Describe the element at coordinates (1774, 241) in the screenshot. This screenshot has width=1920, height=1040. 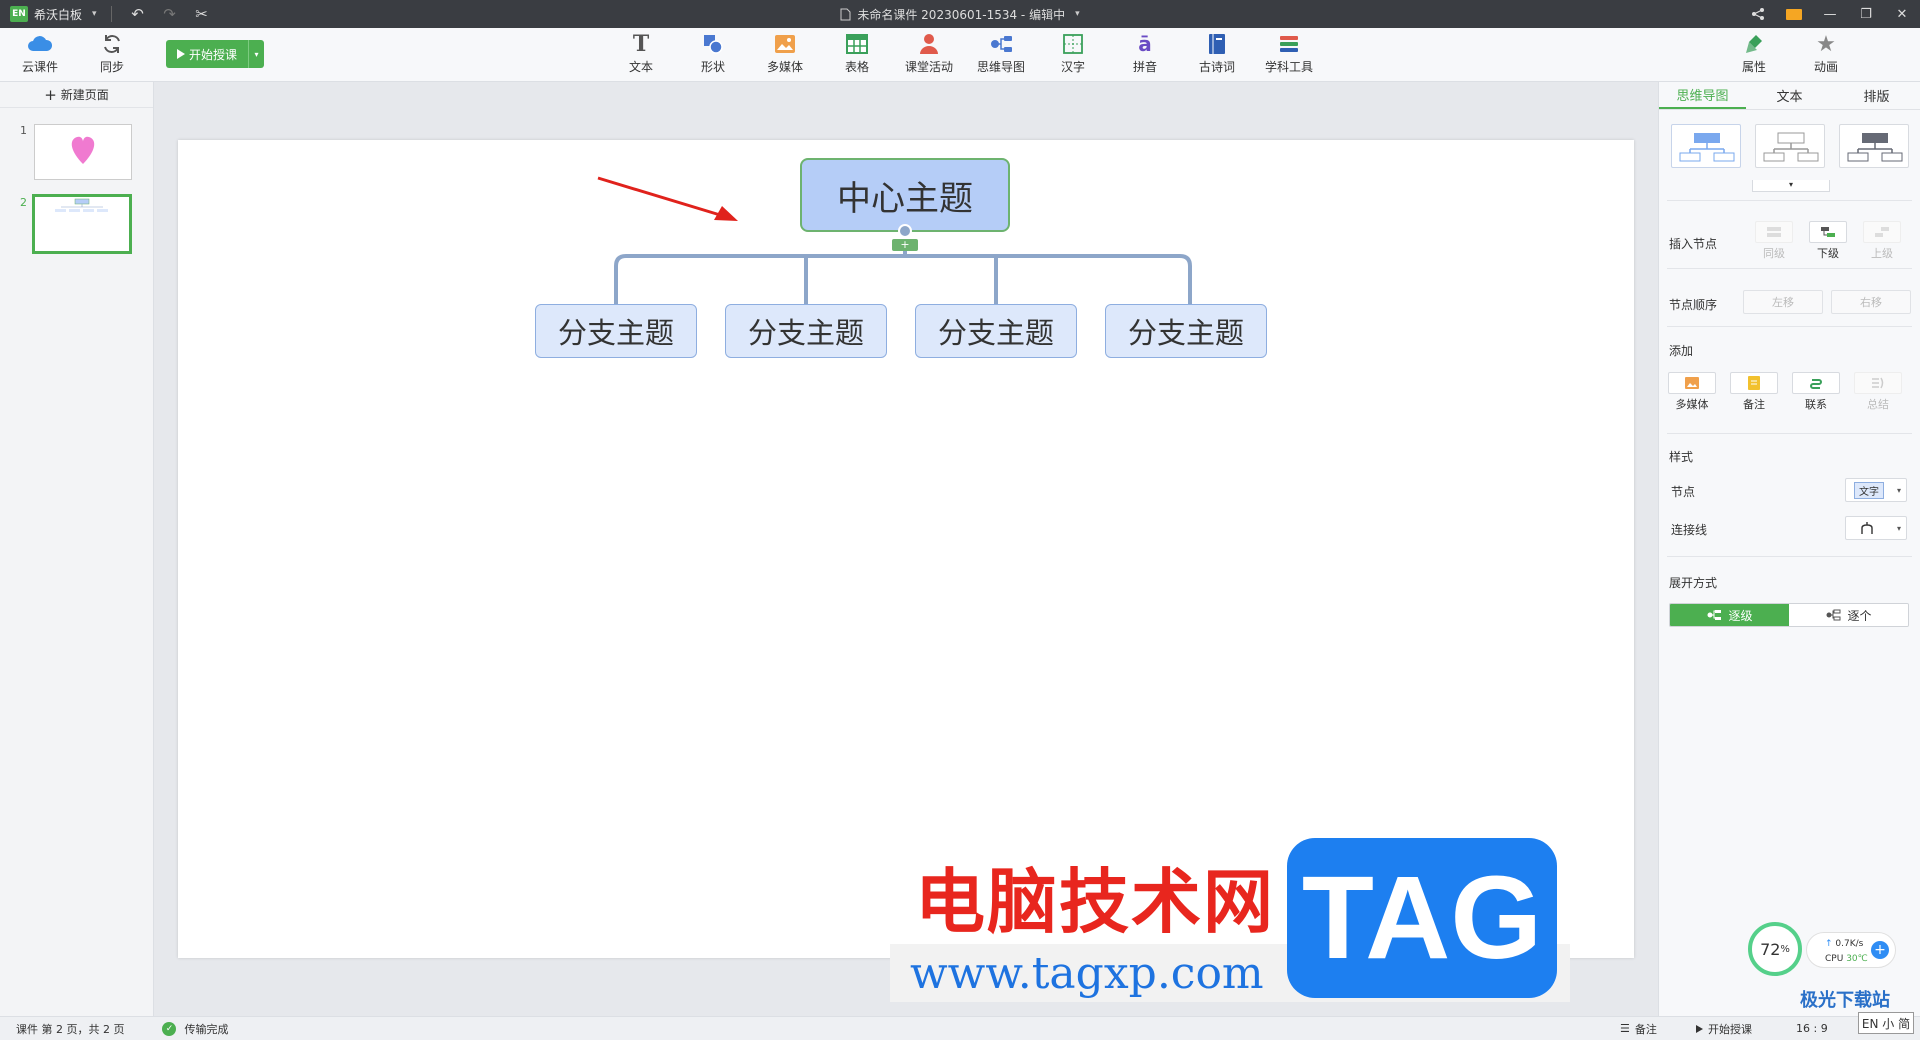
I see `insert-sibling-button: 同级` at that location.